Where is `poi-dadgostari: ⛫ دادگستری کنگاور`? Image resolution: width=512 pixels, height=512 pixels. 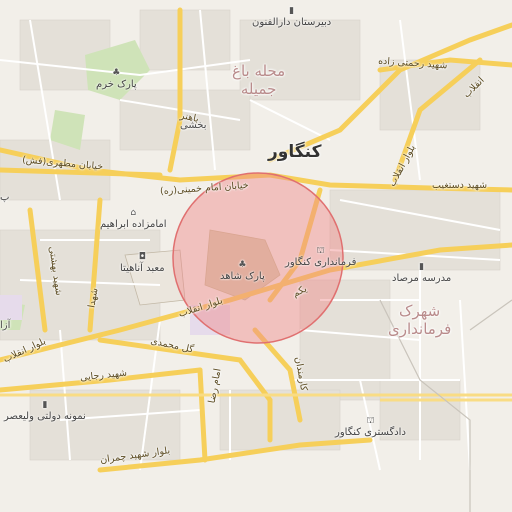
poi-dadgostari: ⛫ دادگستری کنگاور is located at coordinates (370, 427).